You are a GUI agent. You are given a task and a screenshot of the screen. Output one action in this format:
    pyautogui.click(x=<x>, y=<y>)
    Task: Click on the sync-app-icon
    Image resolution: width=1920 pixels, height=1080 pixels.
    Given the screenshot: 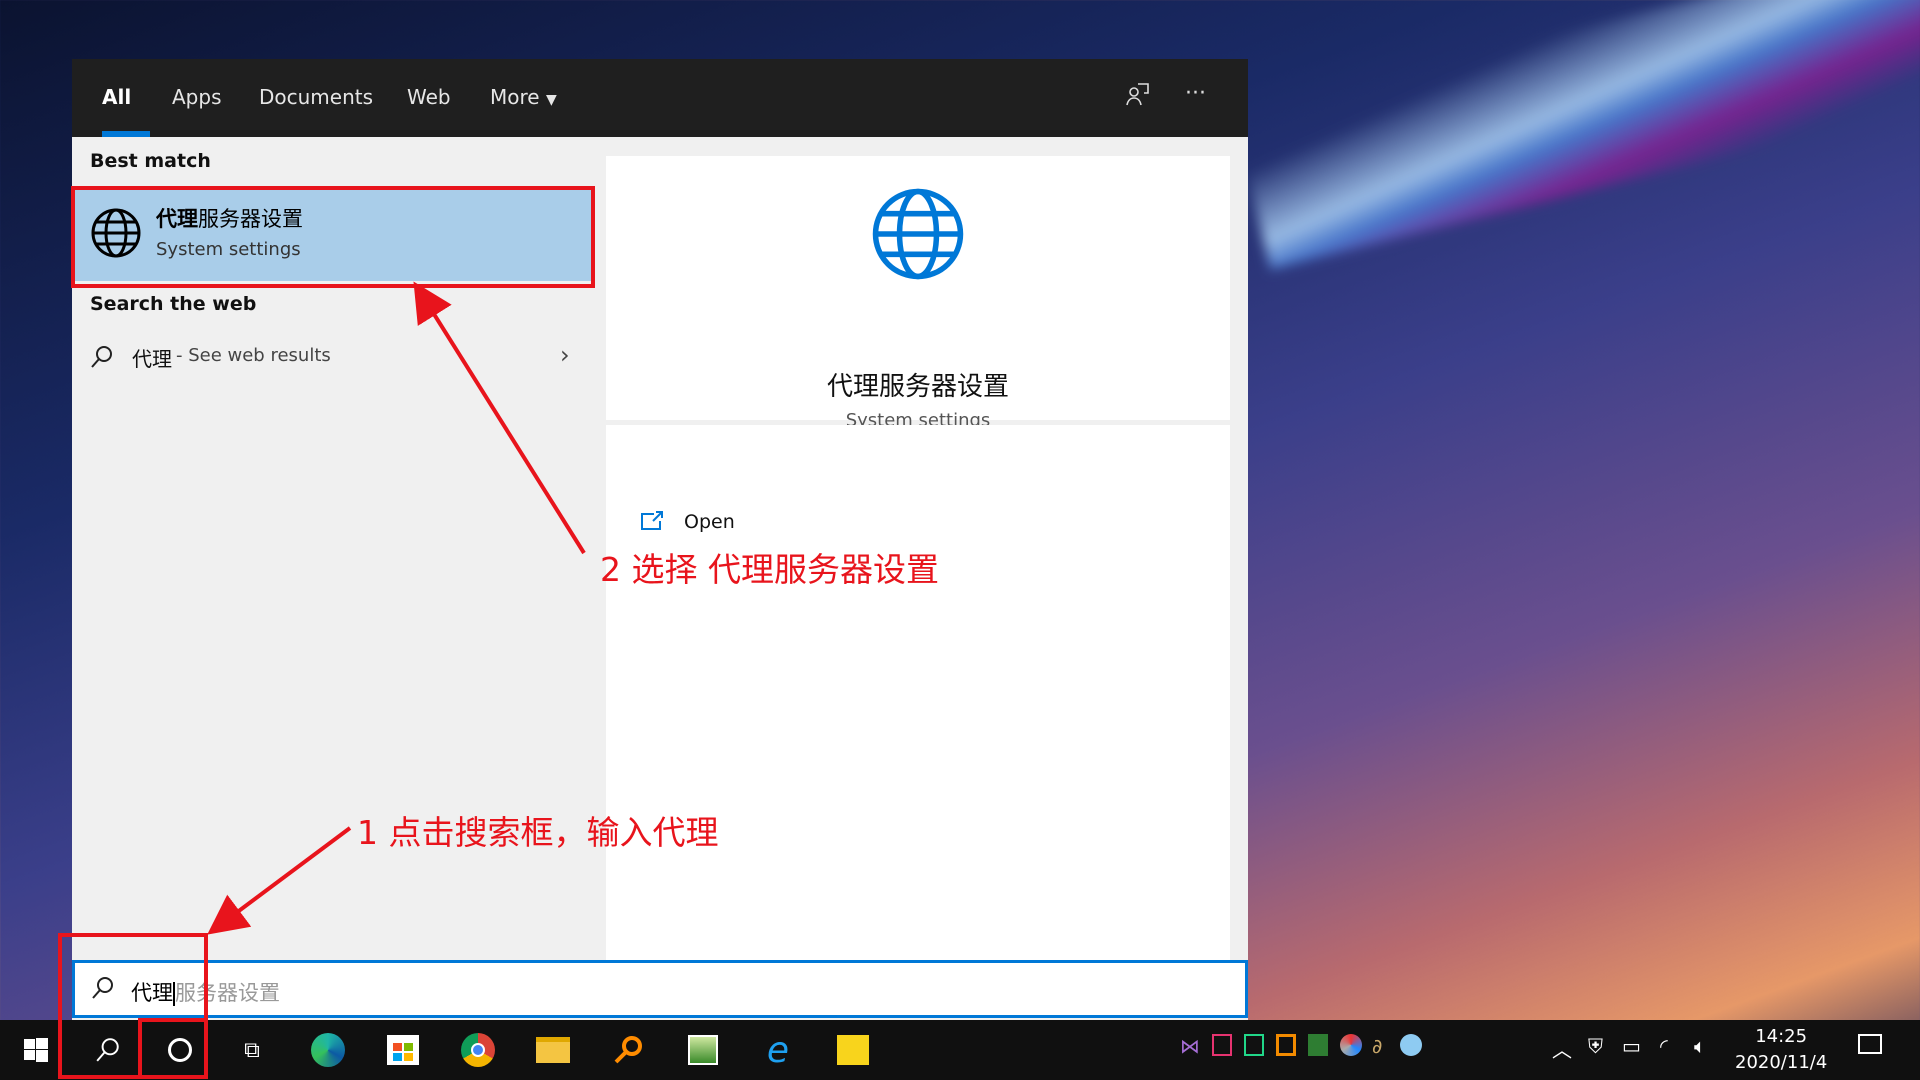 What is the action you would take?
    pyautogui.click(x=1351, y=1045)
    